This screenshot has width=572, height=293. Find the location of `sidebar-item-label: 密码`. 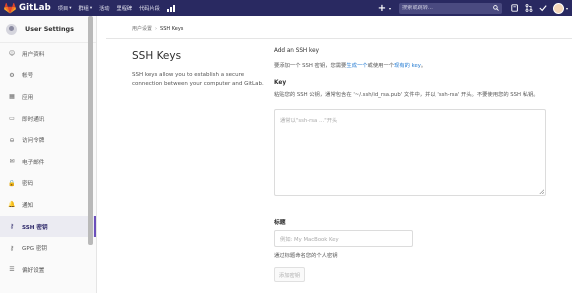

sidebar-item-label: 密码 is located at coordinates (28, 184).